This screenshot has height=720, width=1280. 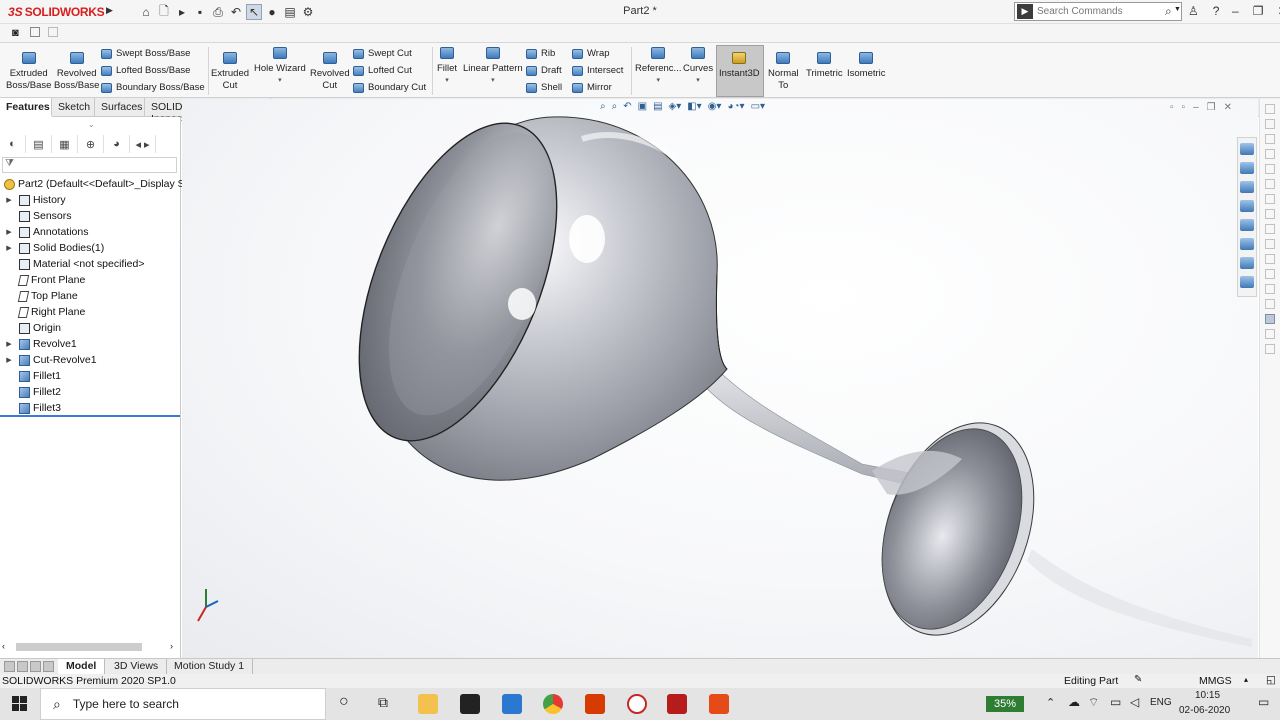 I want to click on reference-geometry-button: Referenc... ▾, so click(x=658, y=67).